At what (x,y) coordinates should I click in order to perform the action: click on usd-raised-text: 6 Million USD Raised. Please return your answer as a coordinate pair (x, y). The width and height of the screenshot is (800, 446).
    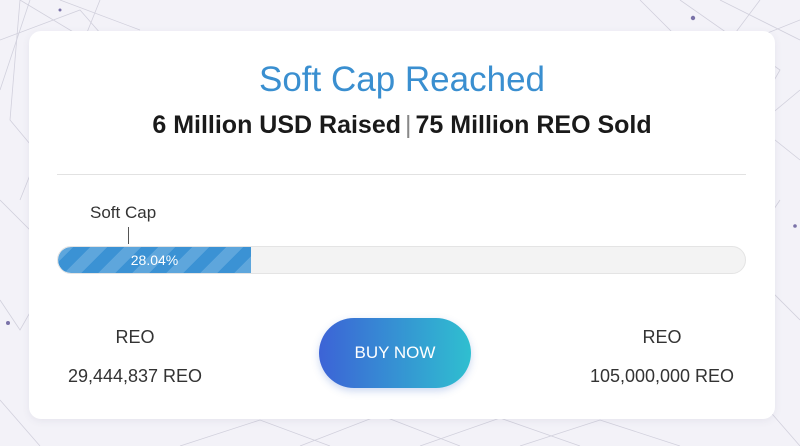
    Looking at the image, I should click on (277, 125).